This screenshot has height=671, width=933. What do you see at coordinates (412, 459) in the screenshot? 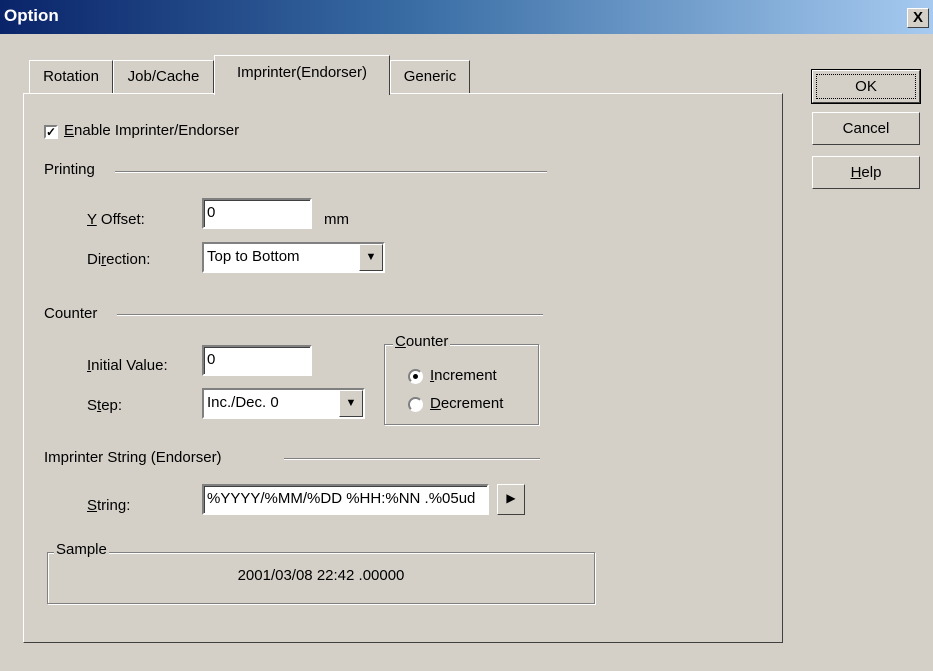
I see `imprinter-separator` at bounding box center [412, 459].